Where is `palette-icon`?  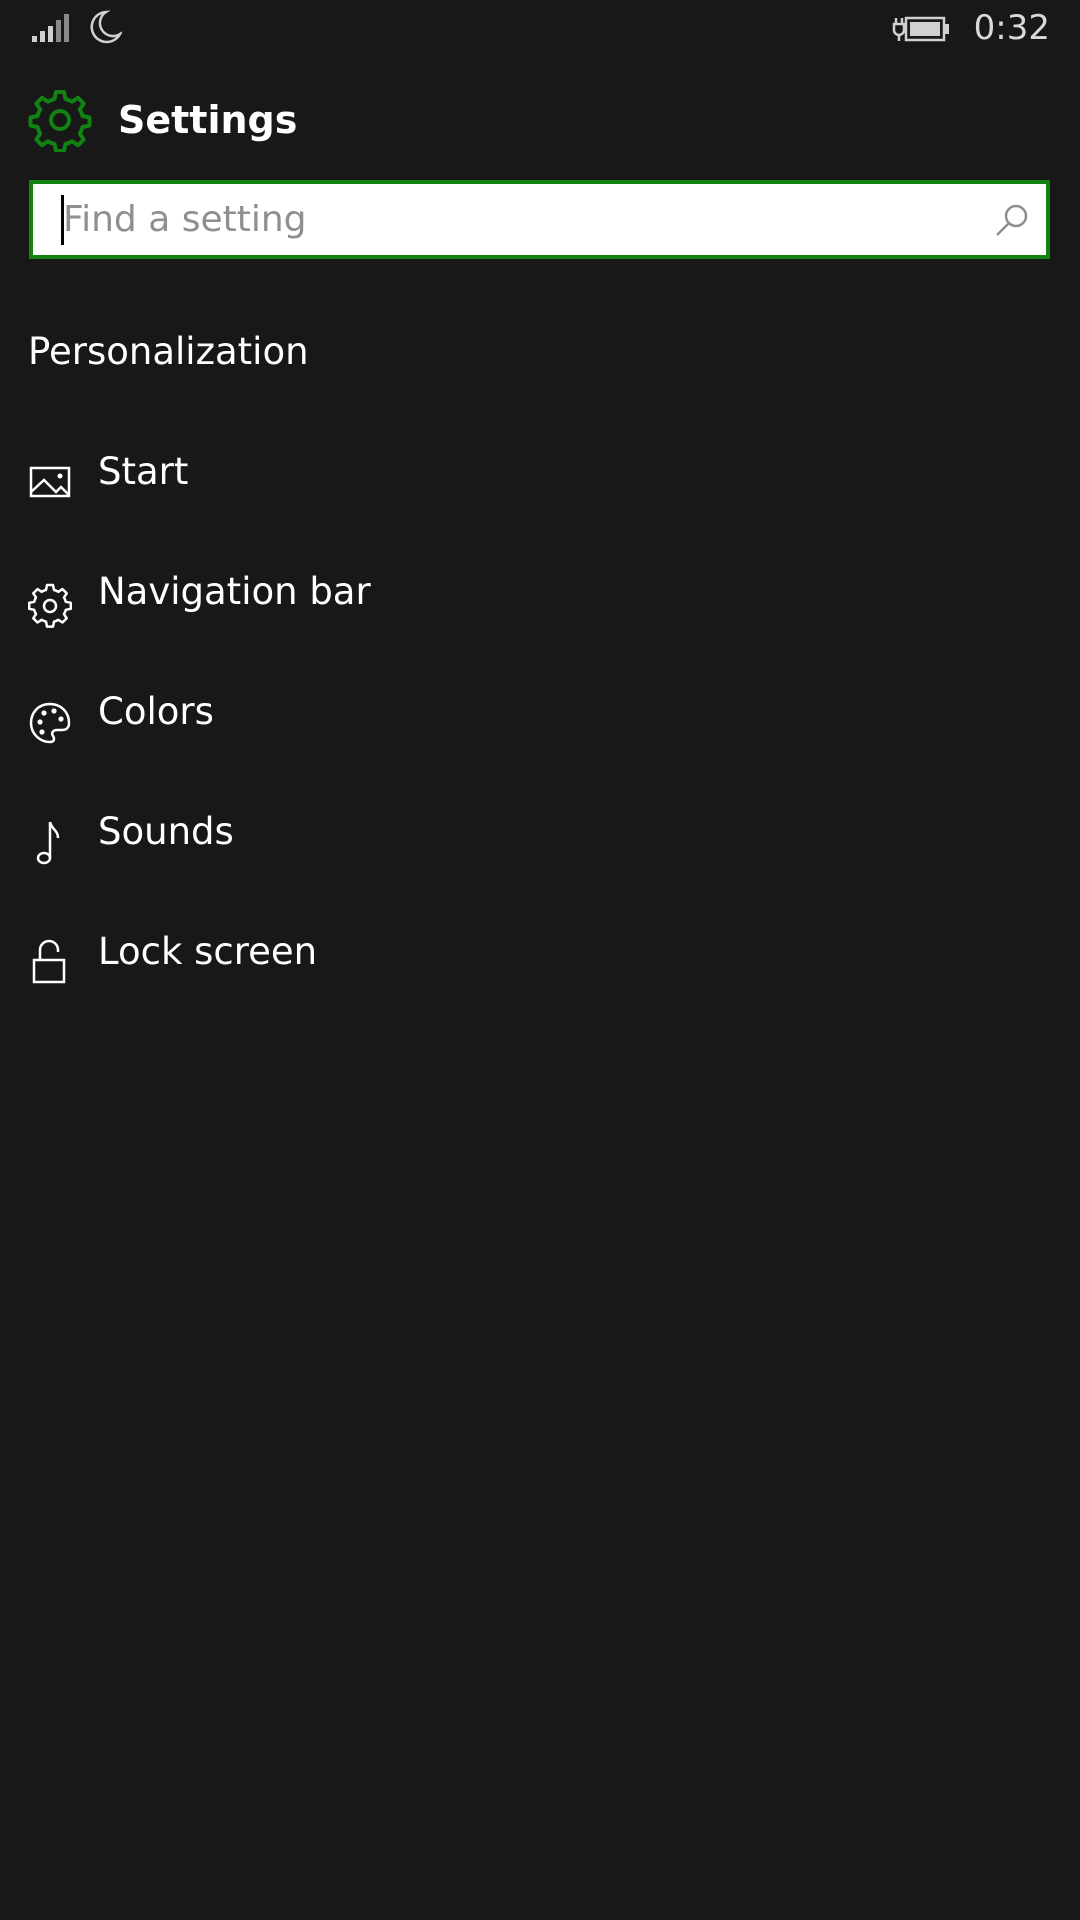
palette-icon is located at coordinates (50, 723).